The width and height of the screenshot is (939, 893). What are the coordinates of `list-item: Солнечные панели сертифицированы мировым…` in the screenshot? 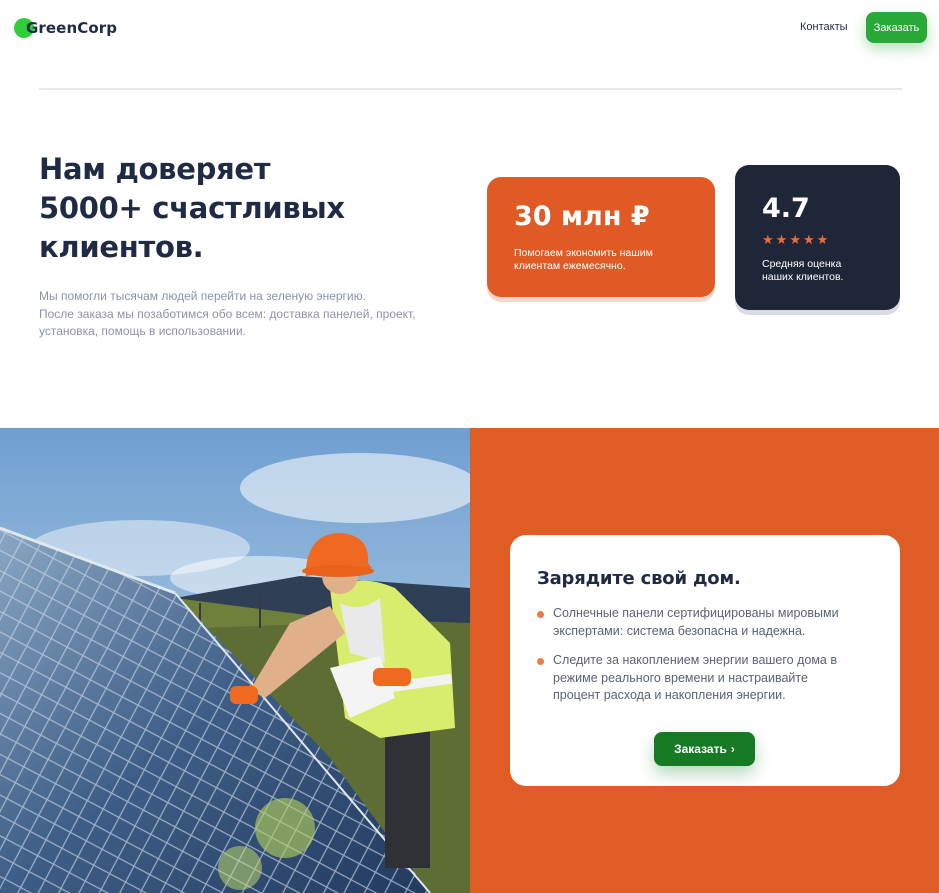 It's located at (707, 622).